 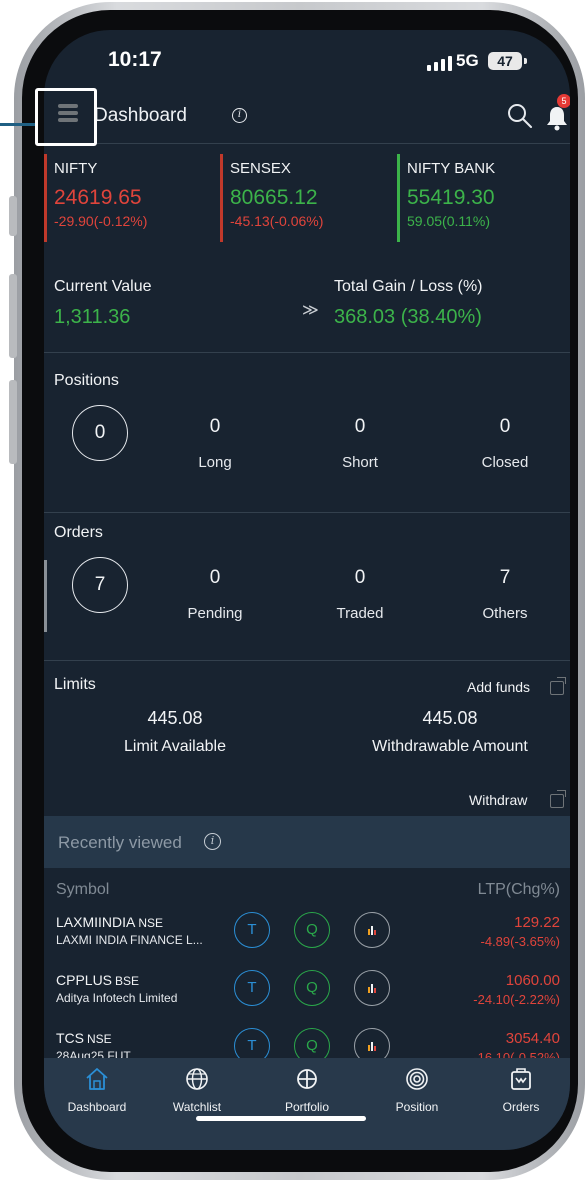 I want to click on index-name: SENSEX, so click(x=260, y=168).